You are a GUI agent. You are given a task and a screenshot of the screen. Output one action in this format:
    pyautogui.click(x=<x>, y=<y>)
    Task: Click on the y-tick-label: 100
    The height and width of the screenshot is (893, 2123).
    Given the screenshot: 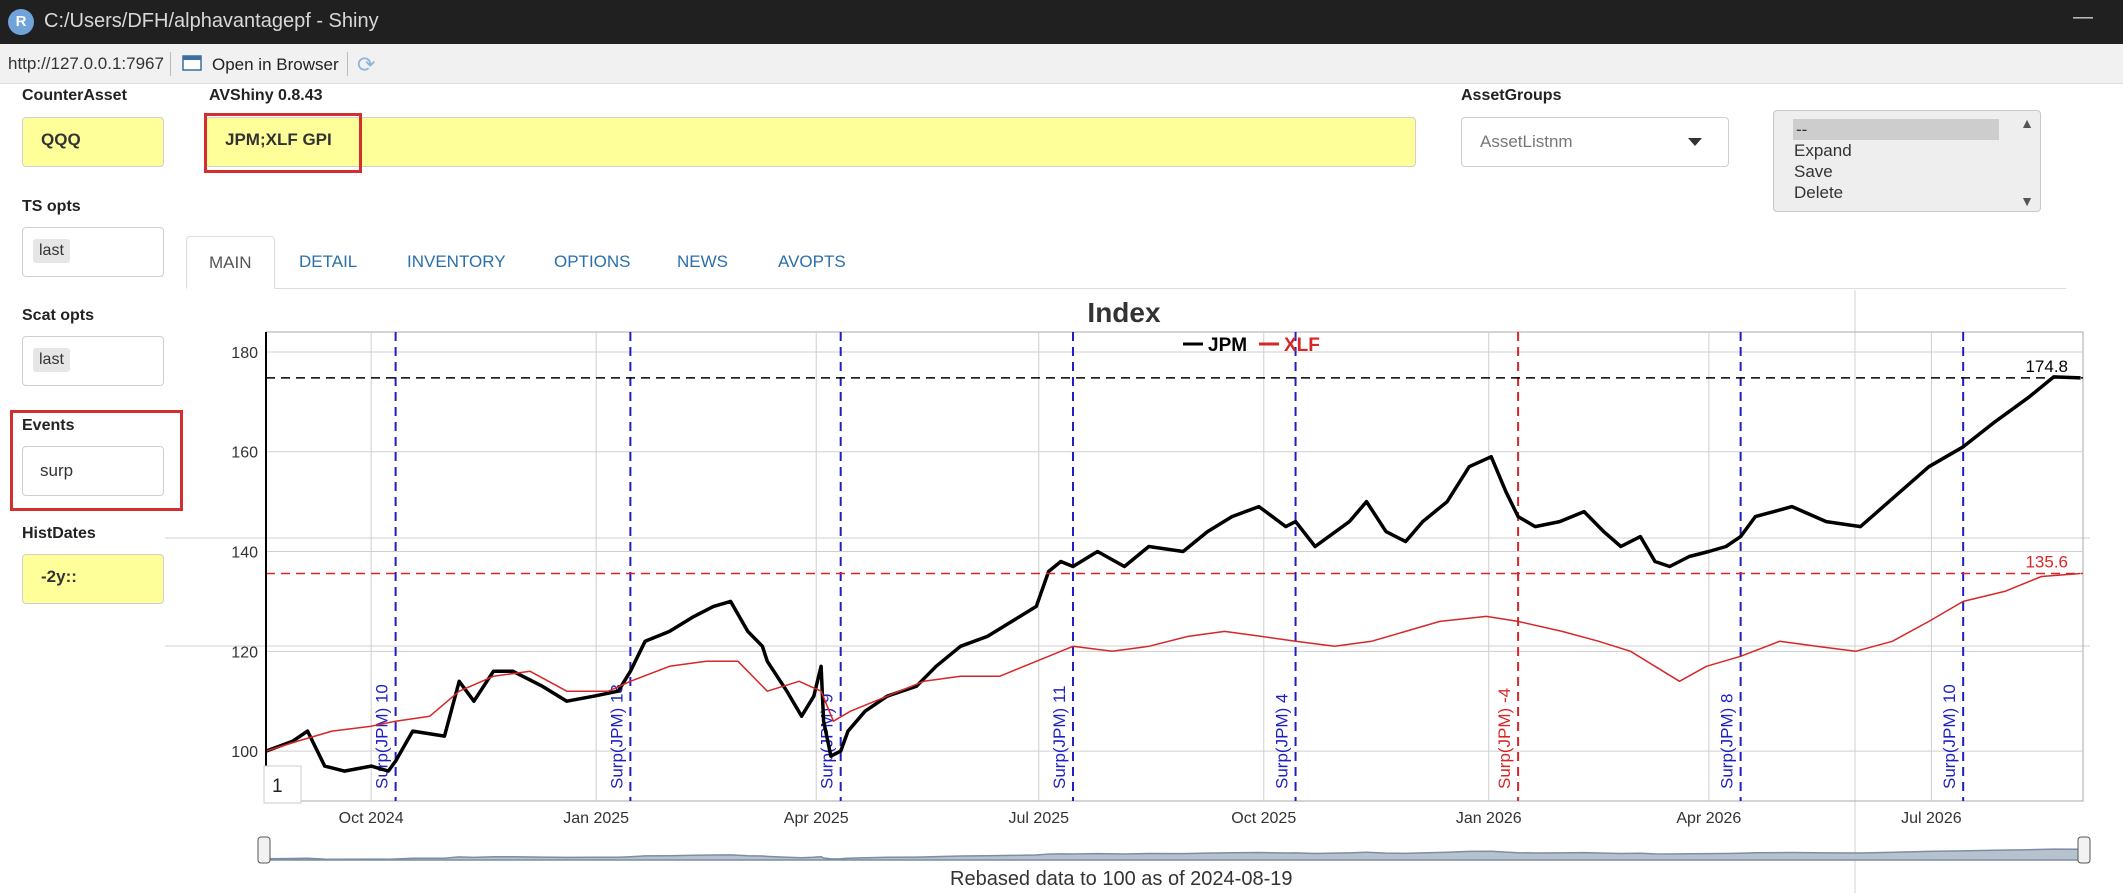 What is the action you would take?
    pyautogui.click(x=244, y=752)
    